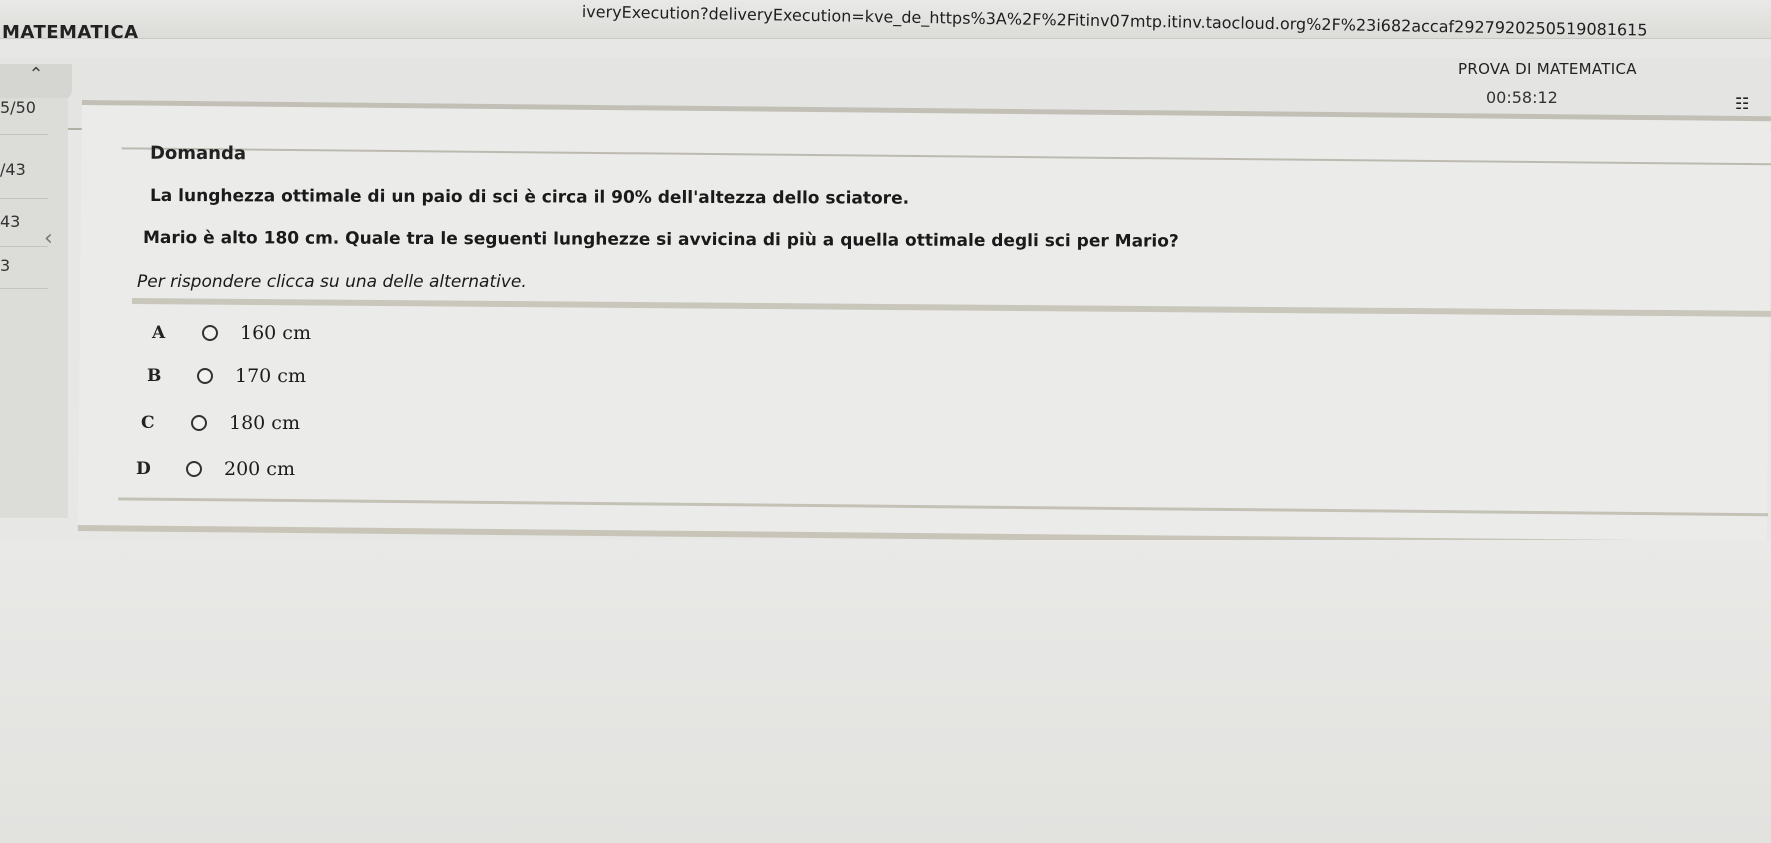 The image size is (1771, 843). What do you see at coordinates (226, 376) in the screenshot?
I see `option-b: B 170 cm` at bounding box center [226, 376].